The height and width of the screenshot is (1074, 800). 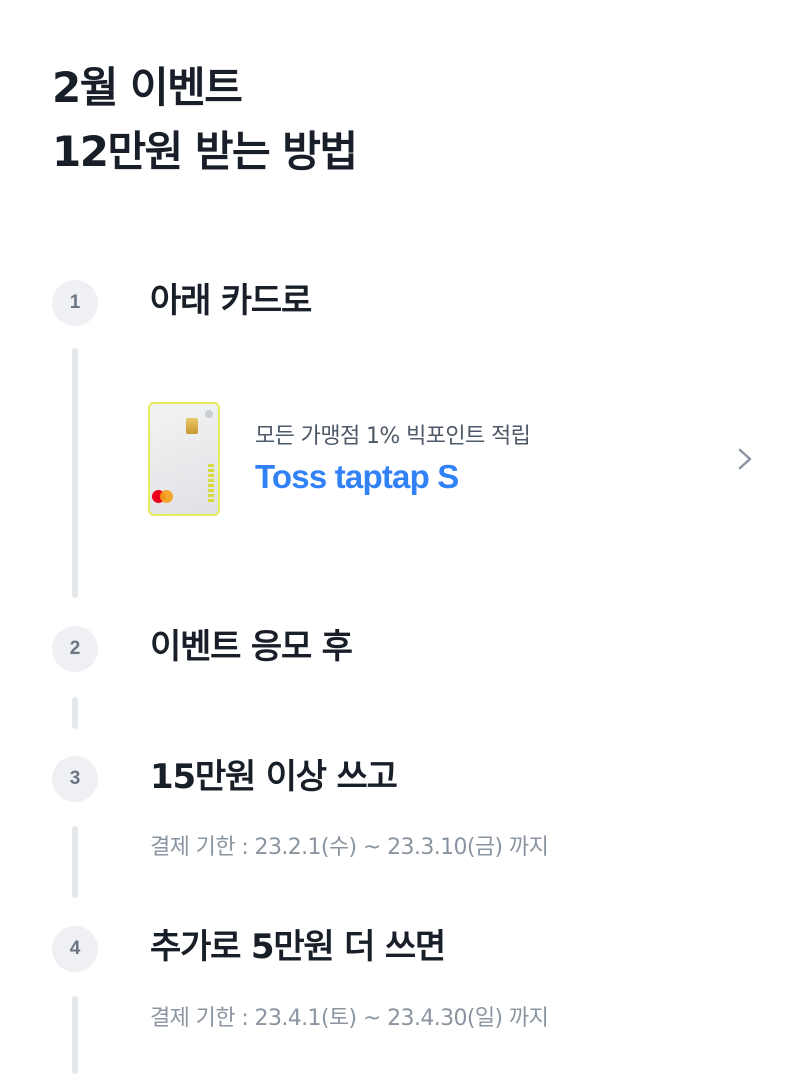 I want to click on card-logo-mark, so click(x=209, y=414).